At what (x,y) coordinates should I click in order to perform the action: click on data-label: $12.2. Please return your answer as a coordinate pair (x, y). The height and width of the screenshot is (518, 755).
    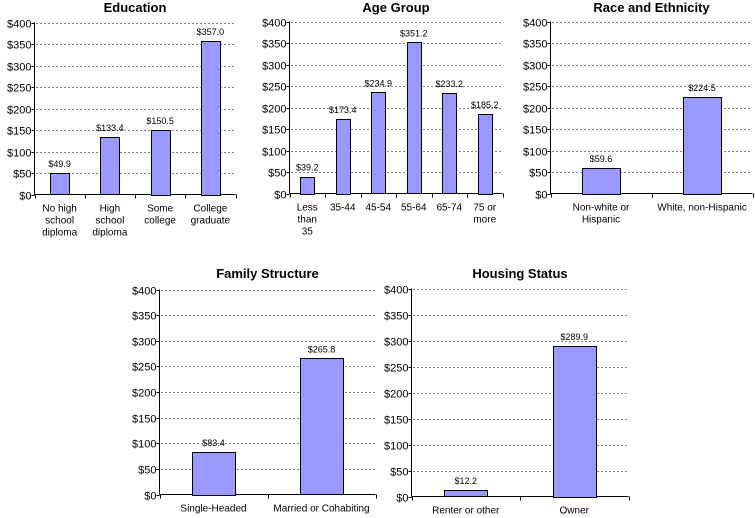
    Looking at the image, I should click on (465, 481).